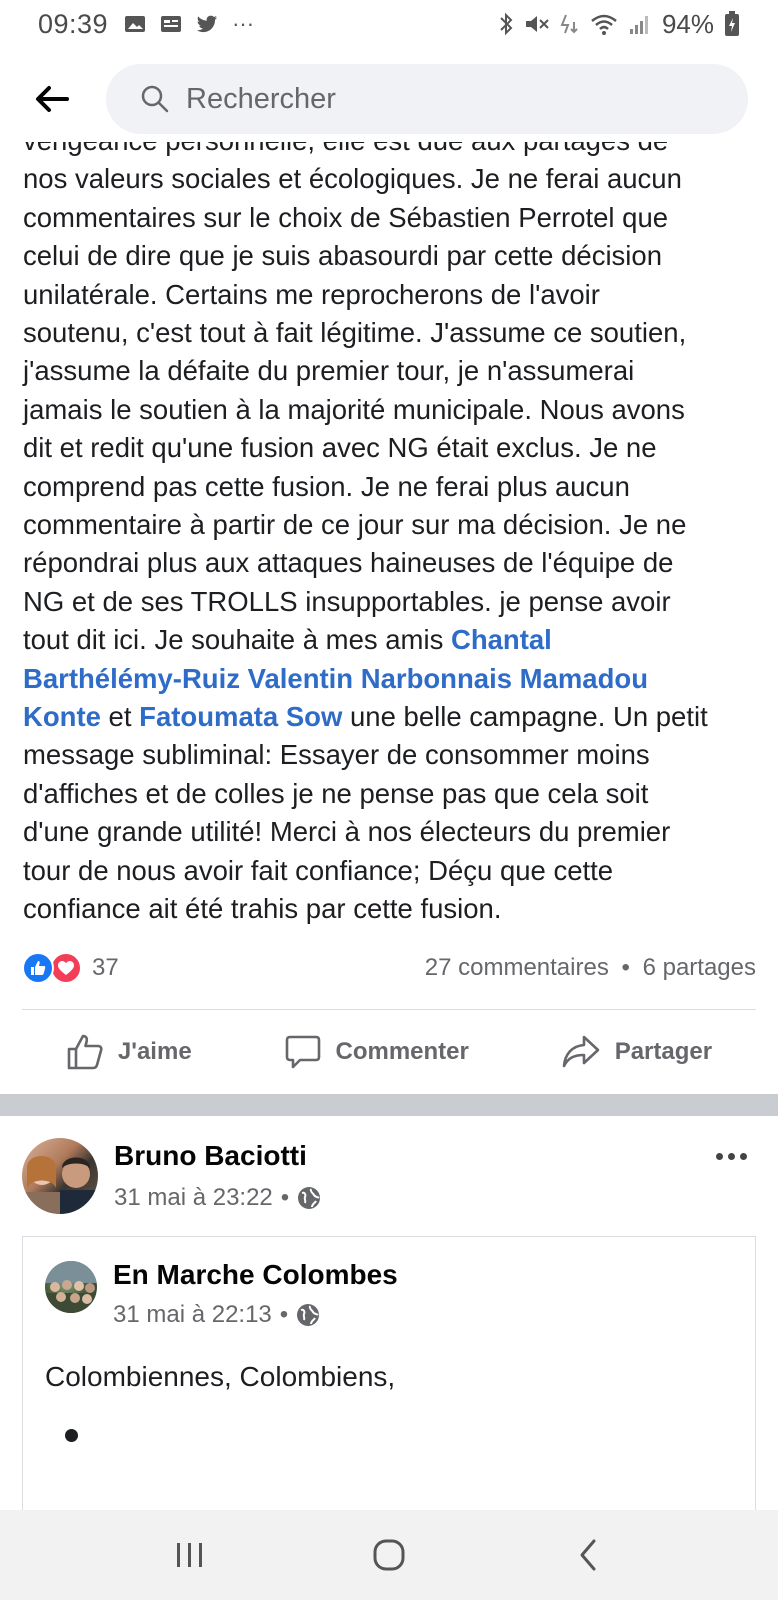  Describe the element at coordinates (506, 24) in the screenshot. I see `bluetooth-icon` at that location.